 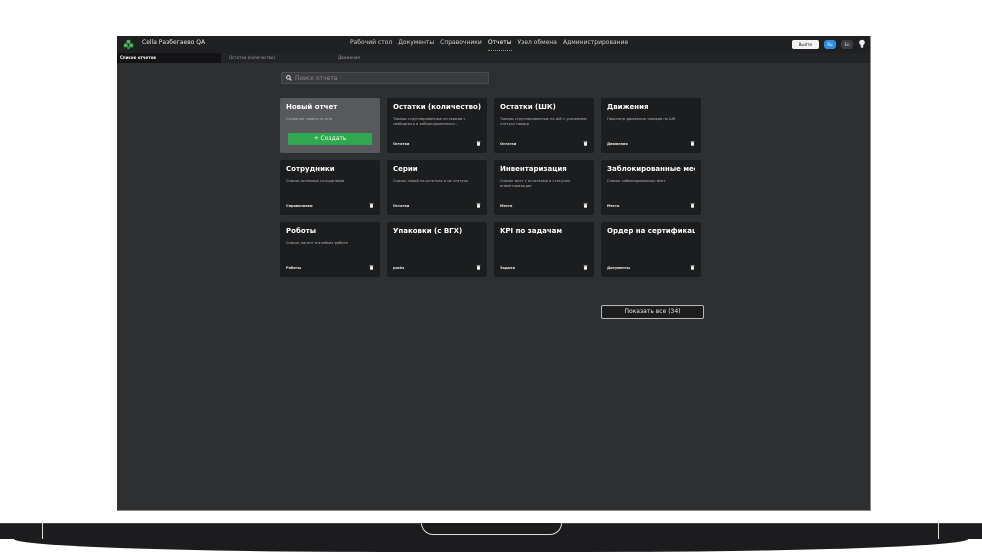 What do you see at coordinates (619, 267) in the screenshot?
I see `card-tag: Документы` at bounding box center [619, 267].